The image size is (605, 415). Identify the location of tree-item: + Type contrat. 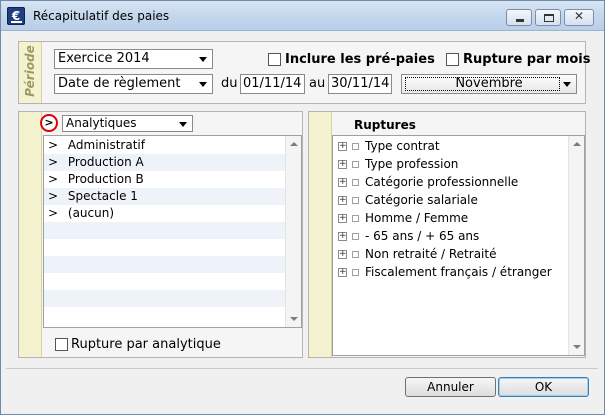
(451, 146).